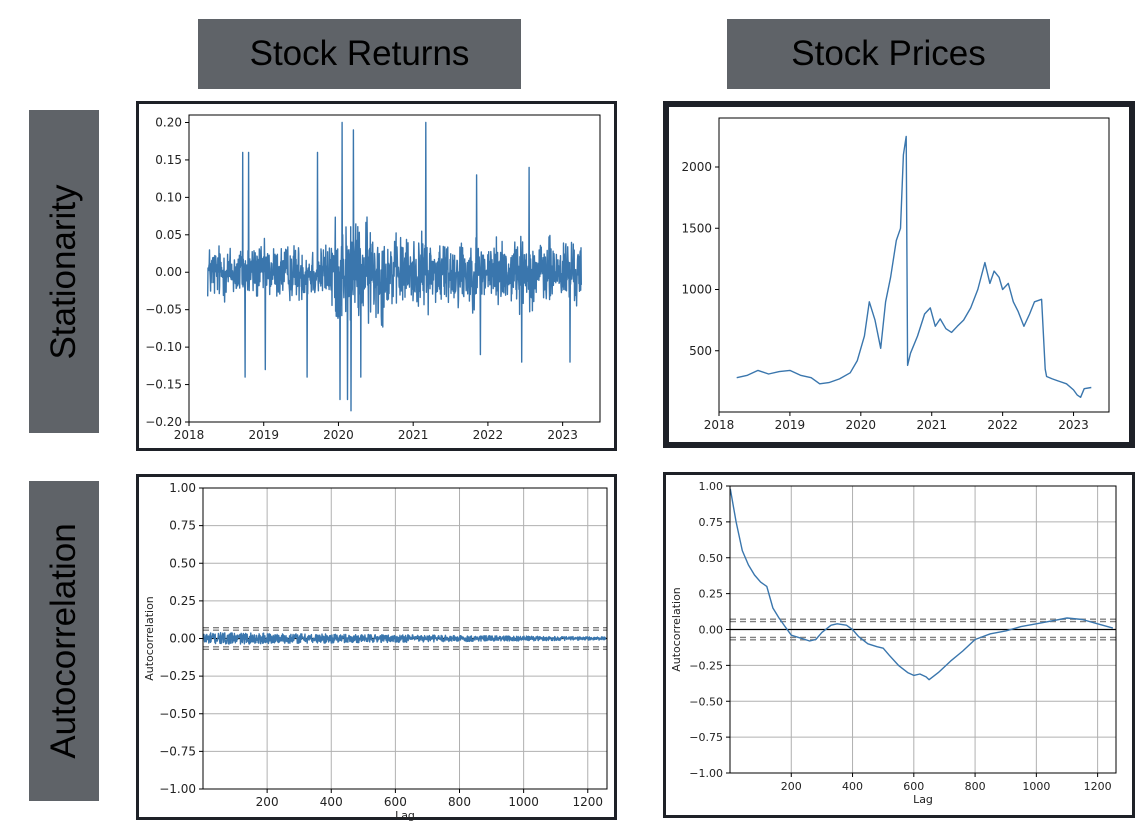 The width and height of the screenshot is (1143, 833). I want to click on y-tick-label: −0.20, so click(163, 422).